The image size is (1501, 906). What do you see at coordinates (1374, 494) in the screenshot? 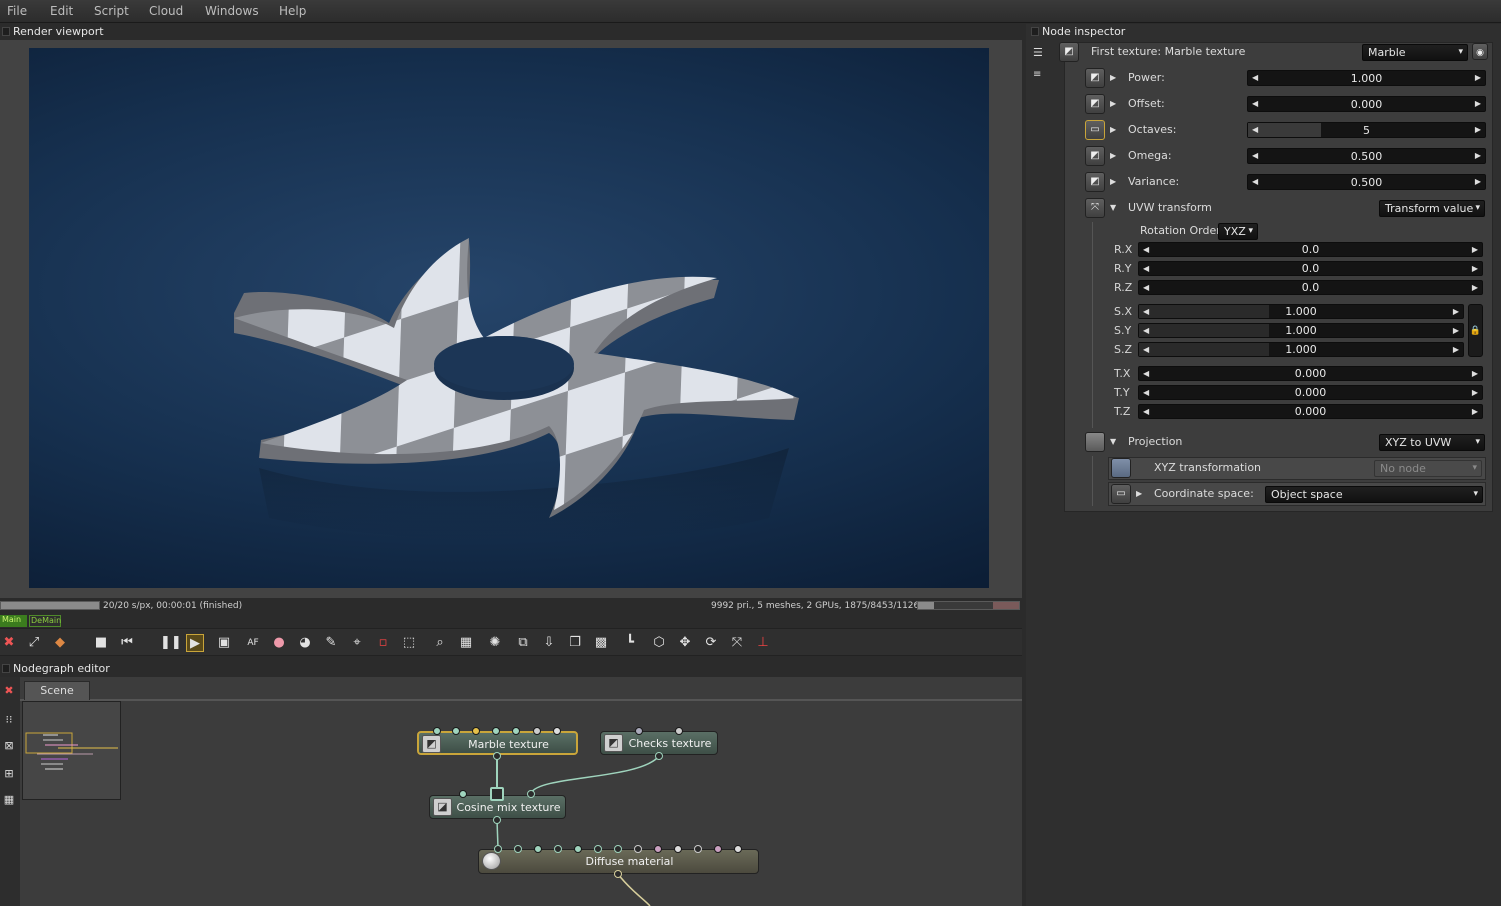
I see `coordinate-space-dropdown: Object space ▾` at bounding box center [1374, 494].